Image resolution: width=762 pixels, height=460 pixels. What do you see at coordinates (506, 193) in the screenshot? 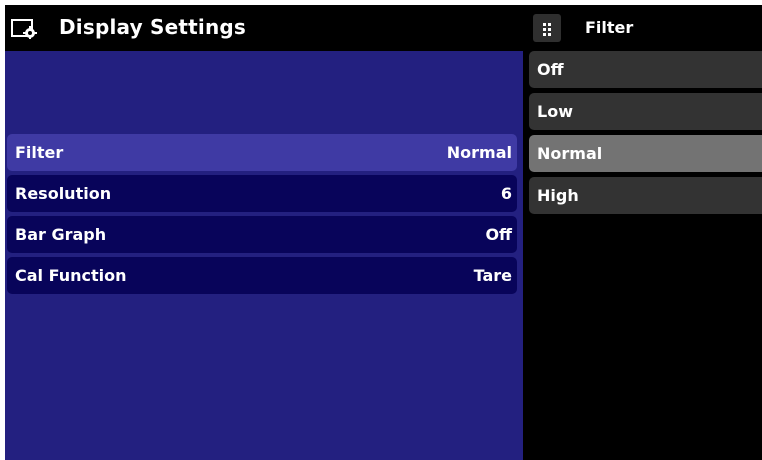
I see `row-value: 6` at bounding box center [506, 193].